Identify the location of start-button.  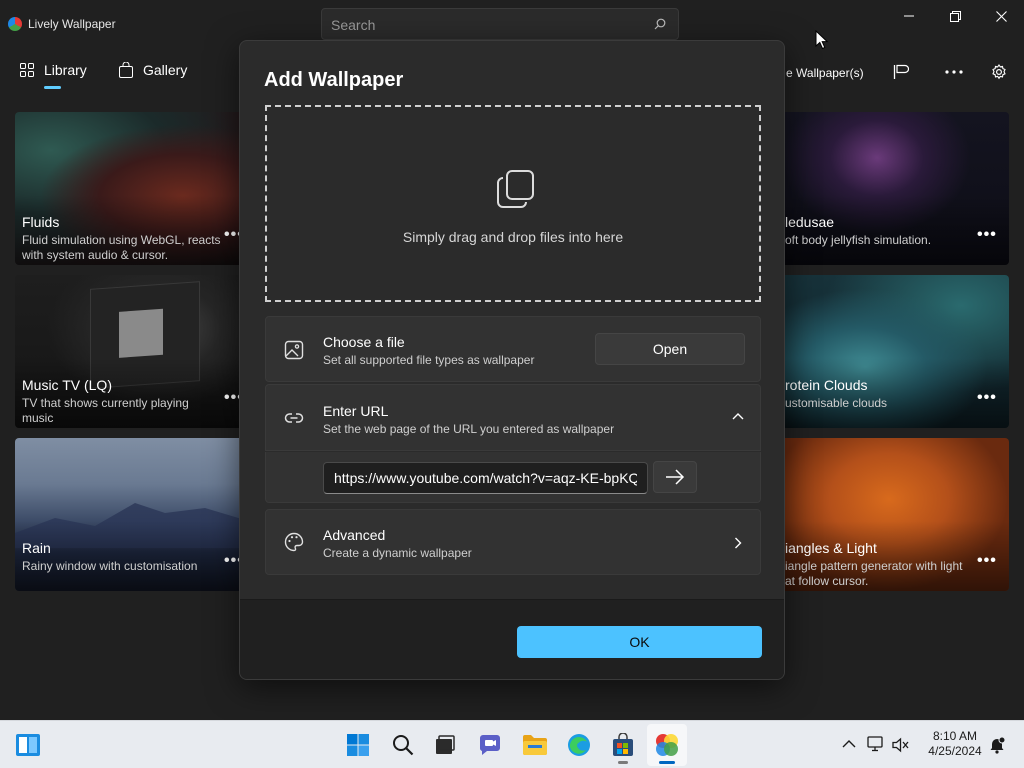
(358, 745).